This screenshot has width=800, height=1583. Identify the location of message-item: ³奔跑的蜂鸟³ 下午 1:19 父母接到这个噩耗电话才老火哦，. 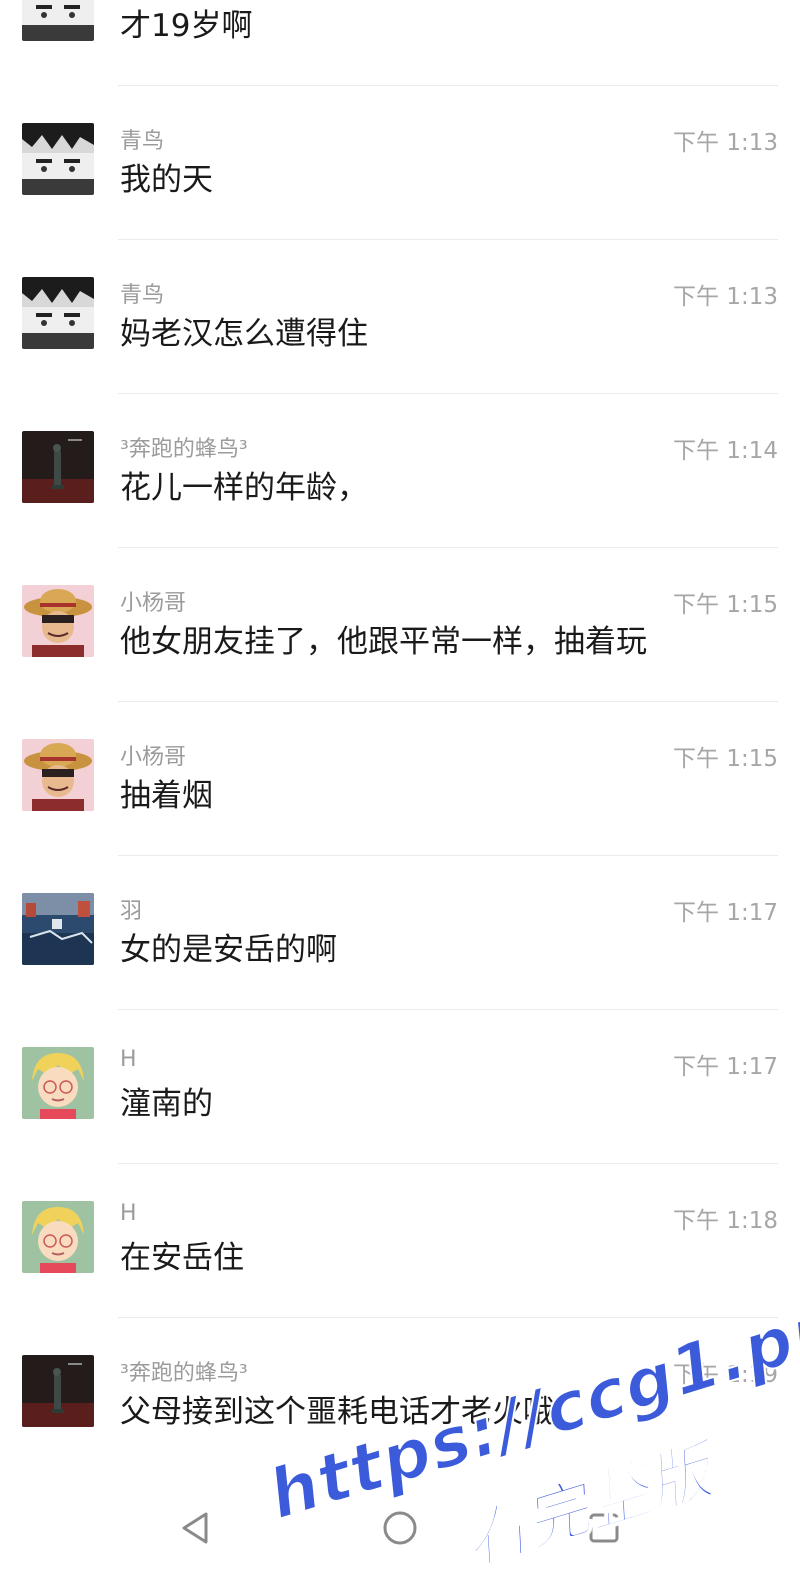
(400, 1395).